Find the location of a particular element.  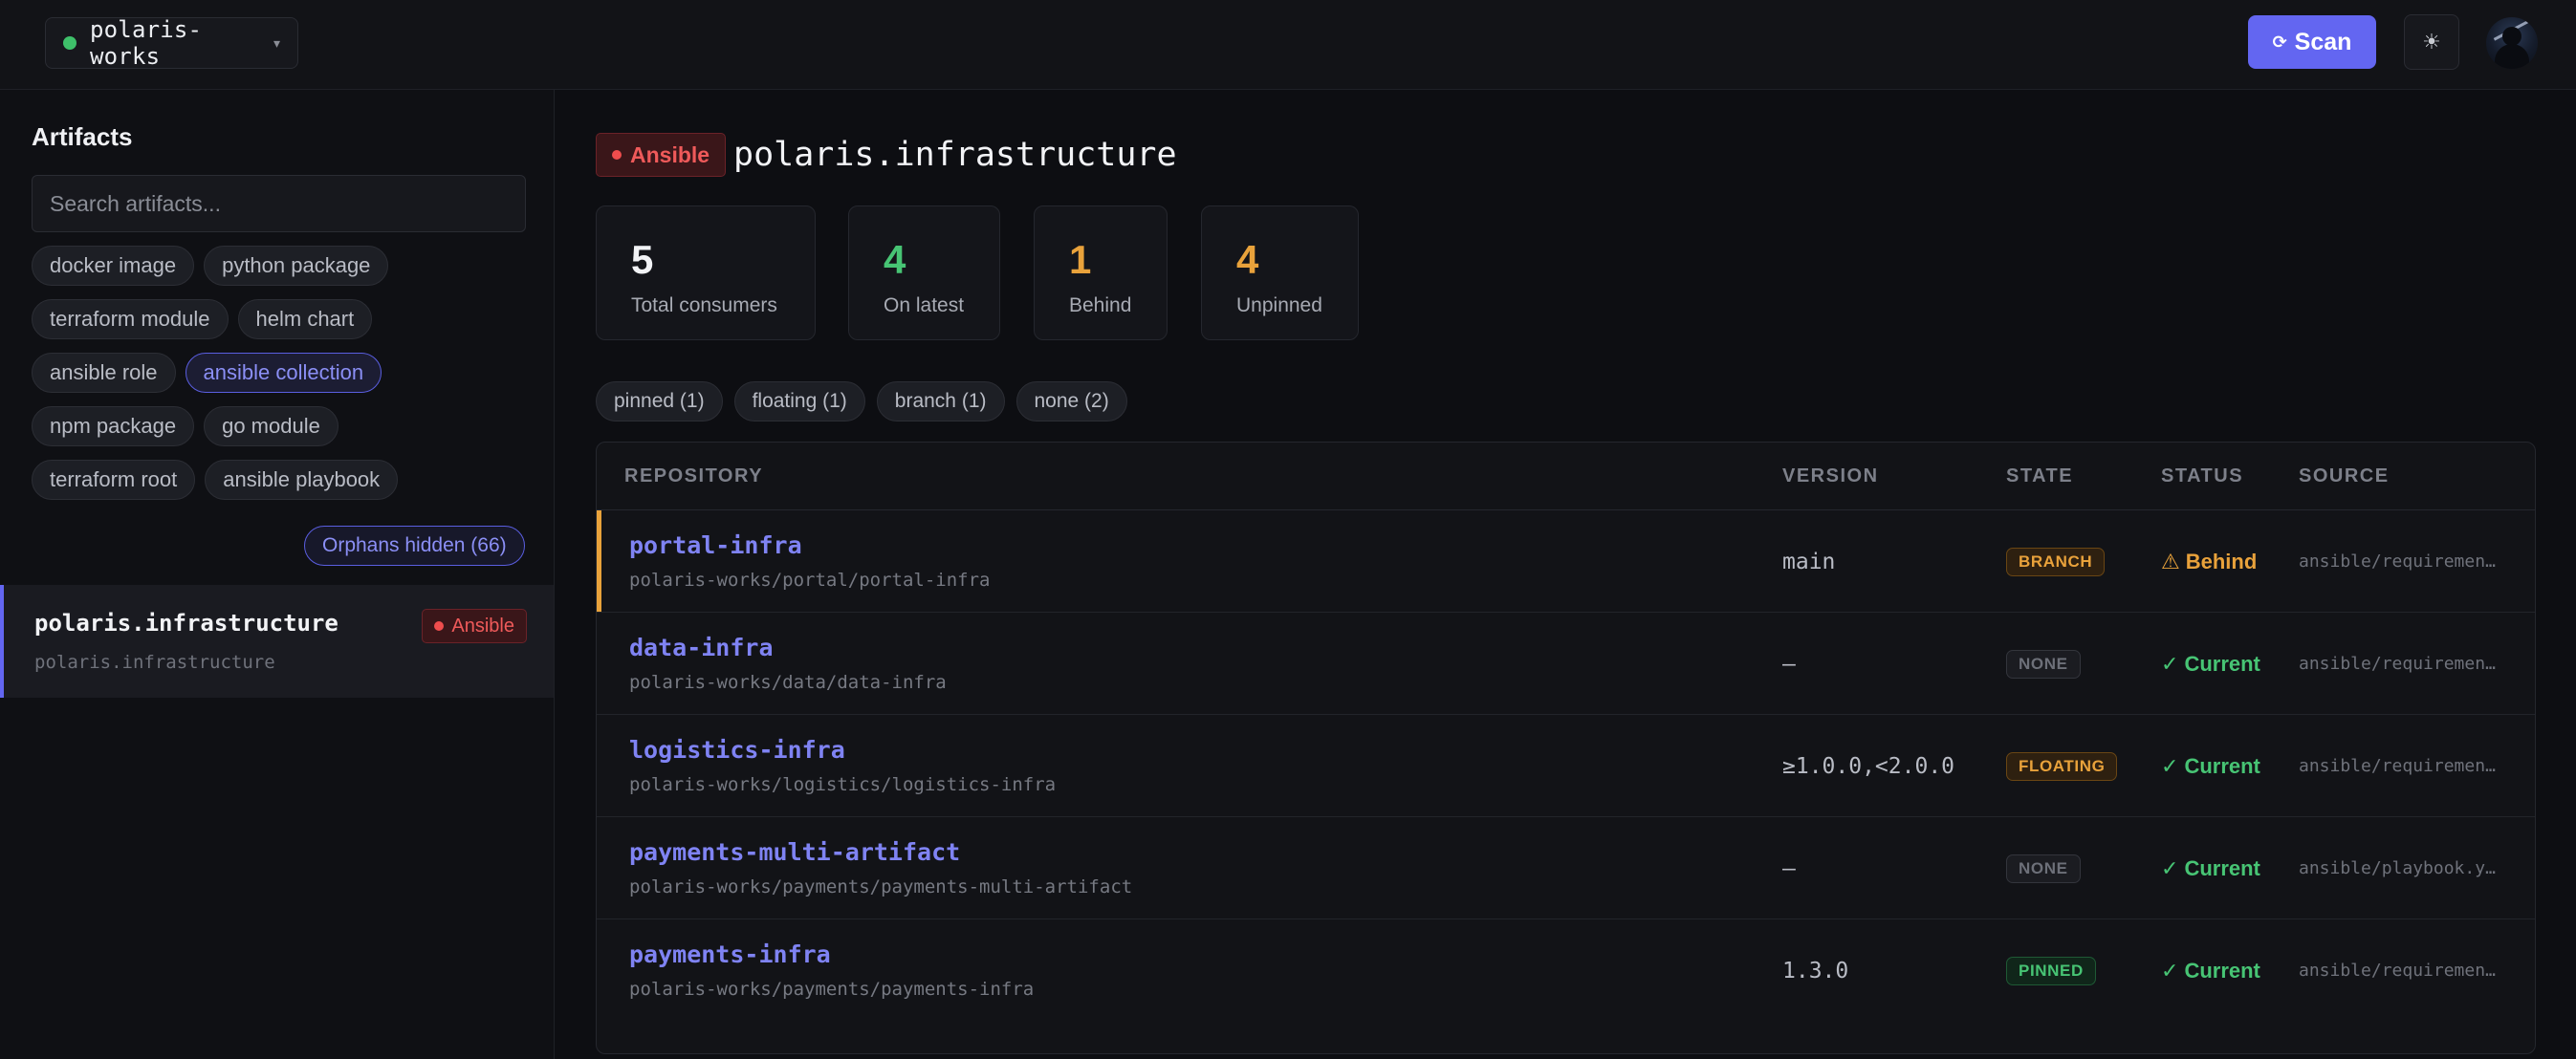

filter-chip-branch: branch (1) is located at coordinates (940, 401).